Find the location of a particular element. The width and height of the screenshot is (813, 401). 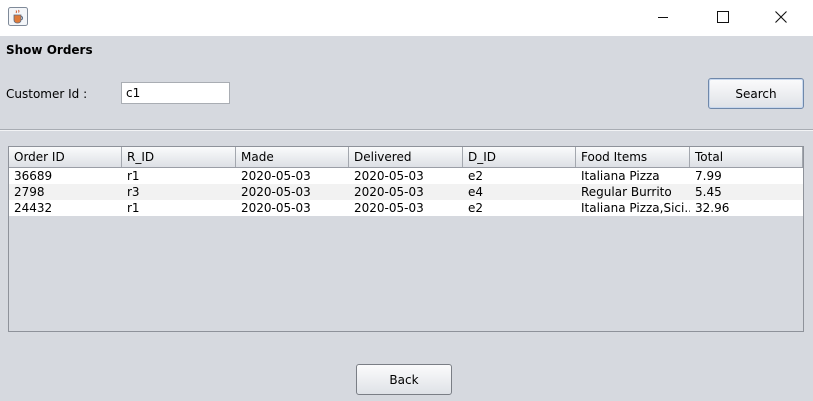

minimize-icon is located at coordinates (663, 18).